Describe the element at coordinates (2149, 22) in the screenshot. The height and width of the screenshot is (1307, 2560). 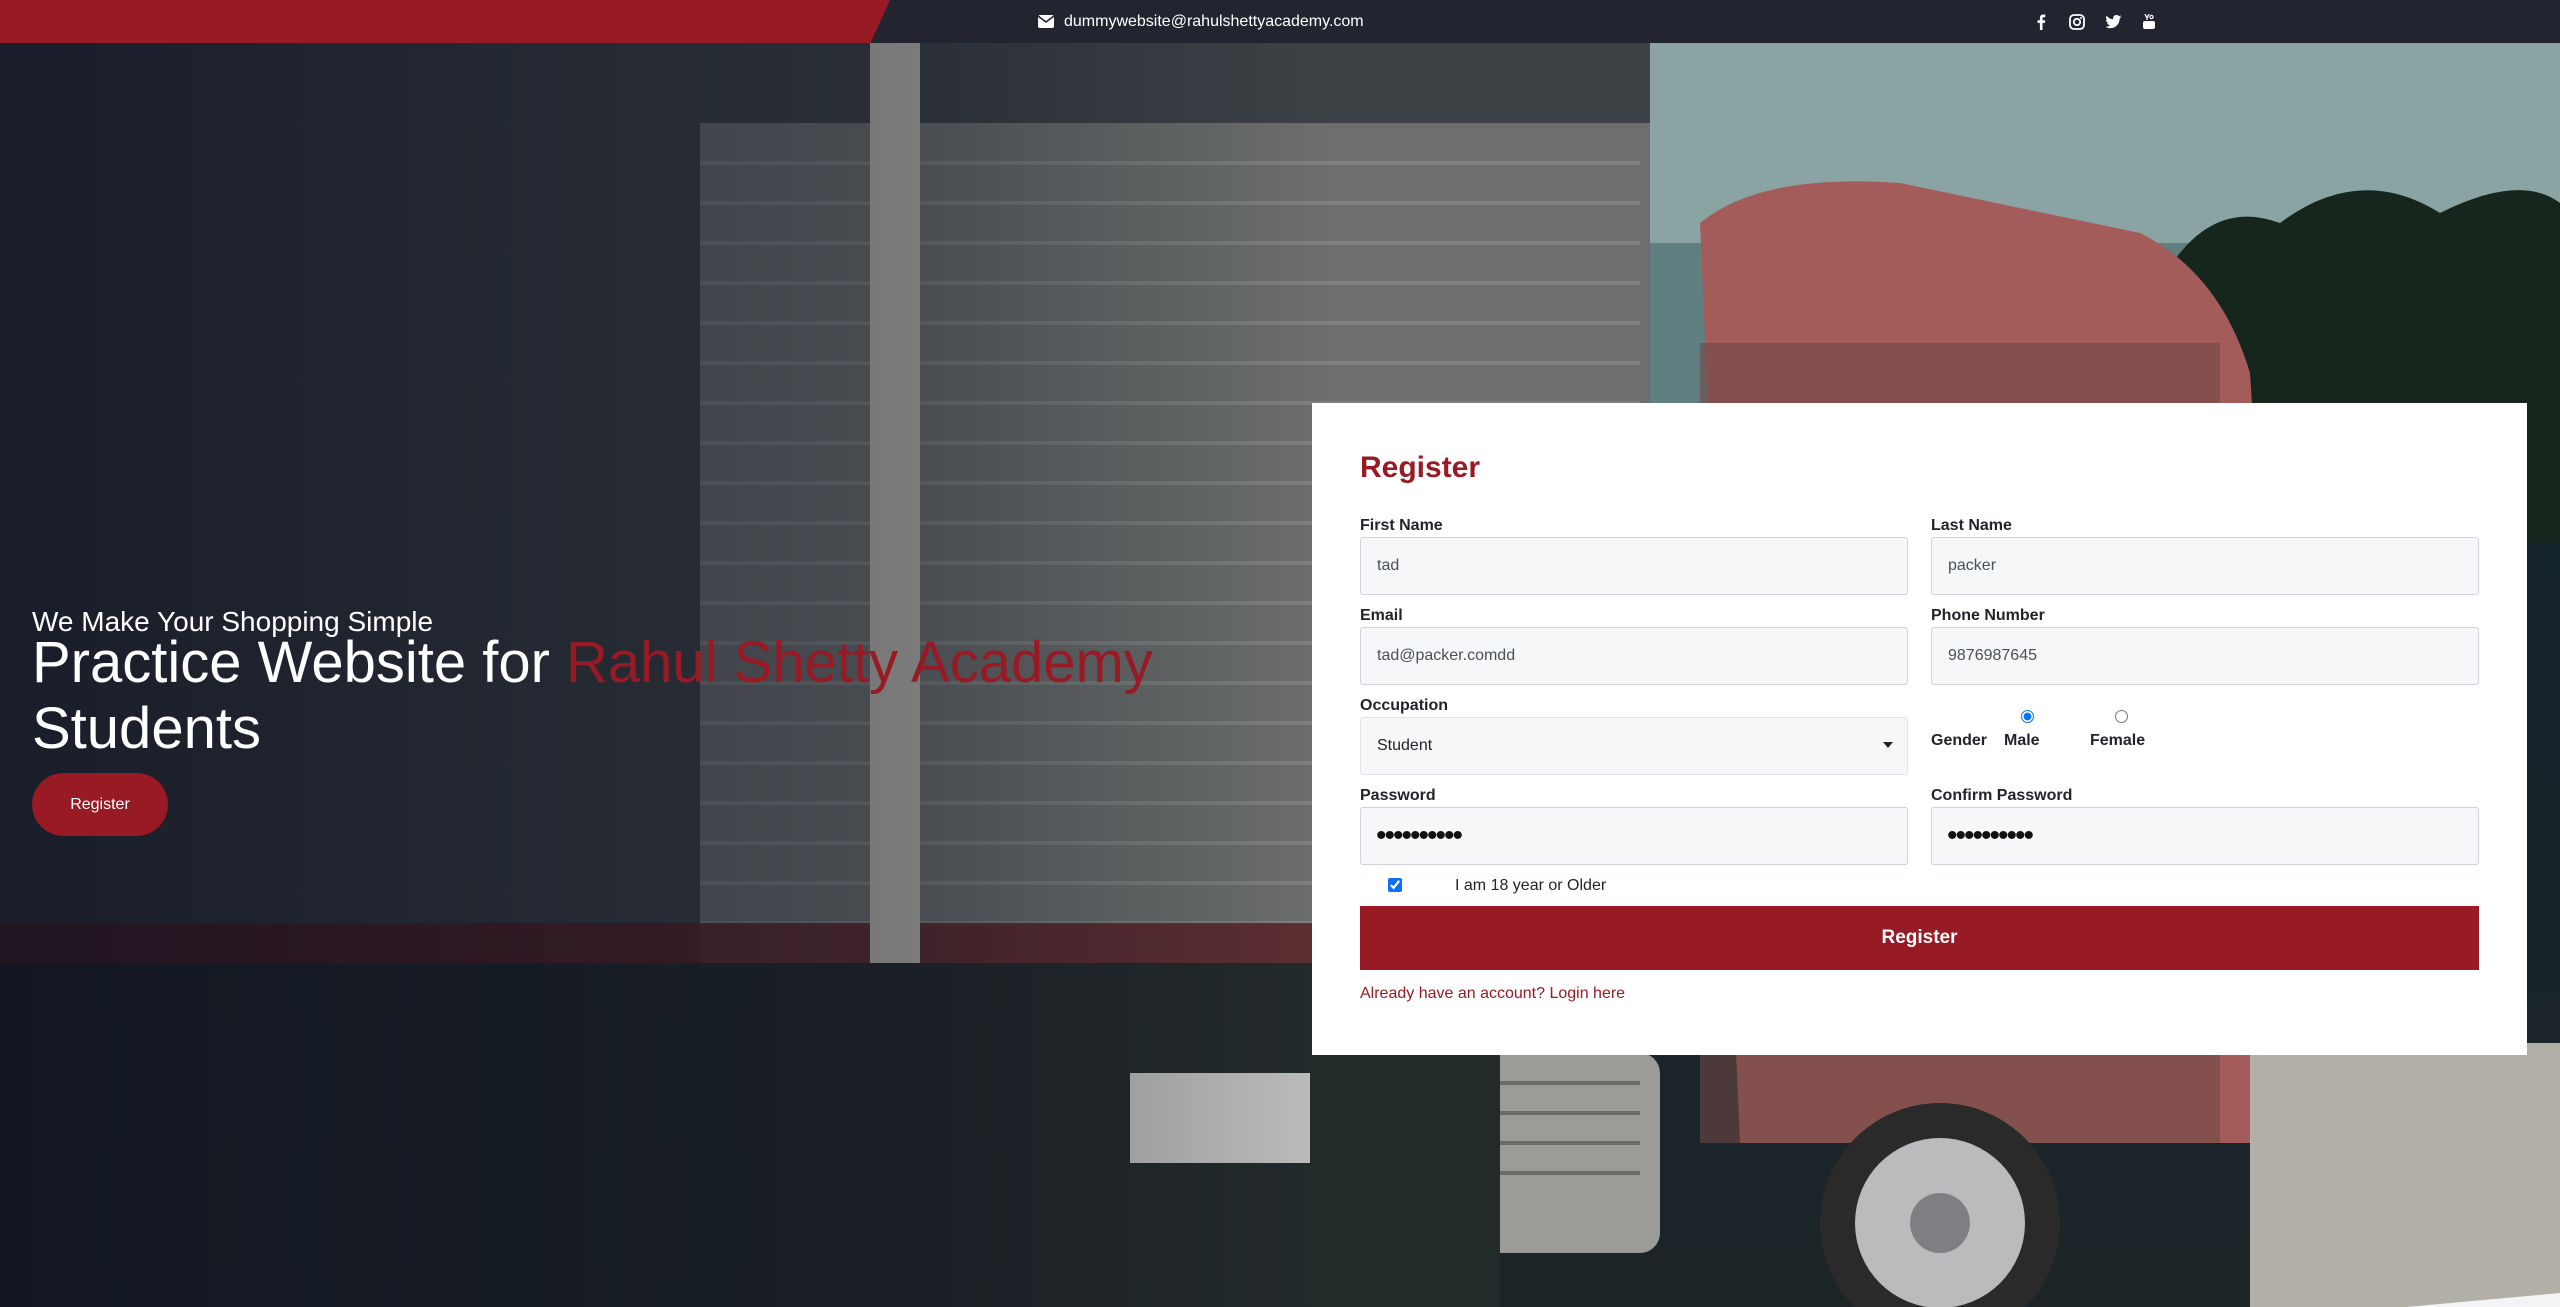
I see `youtube-icon` at that location.